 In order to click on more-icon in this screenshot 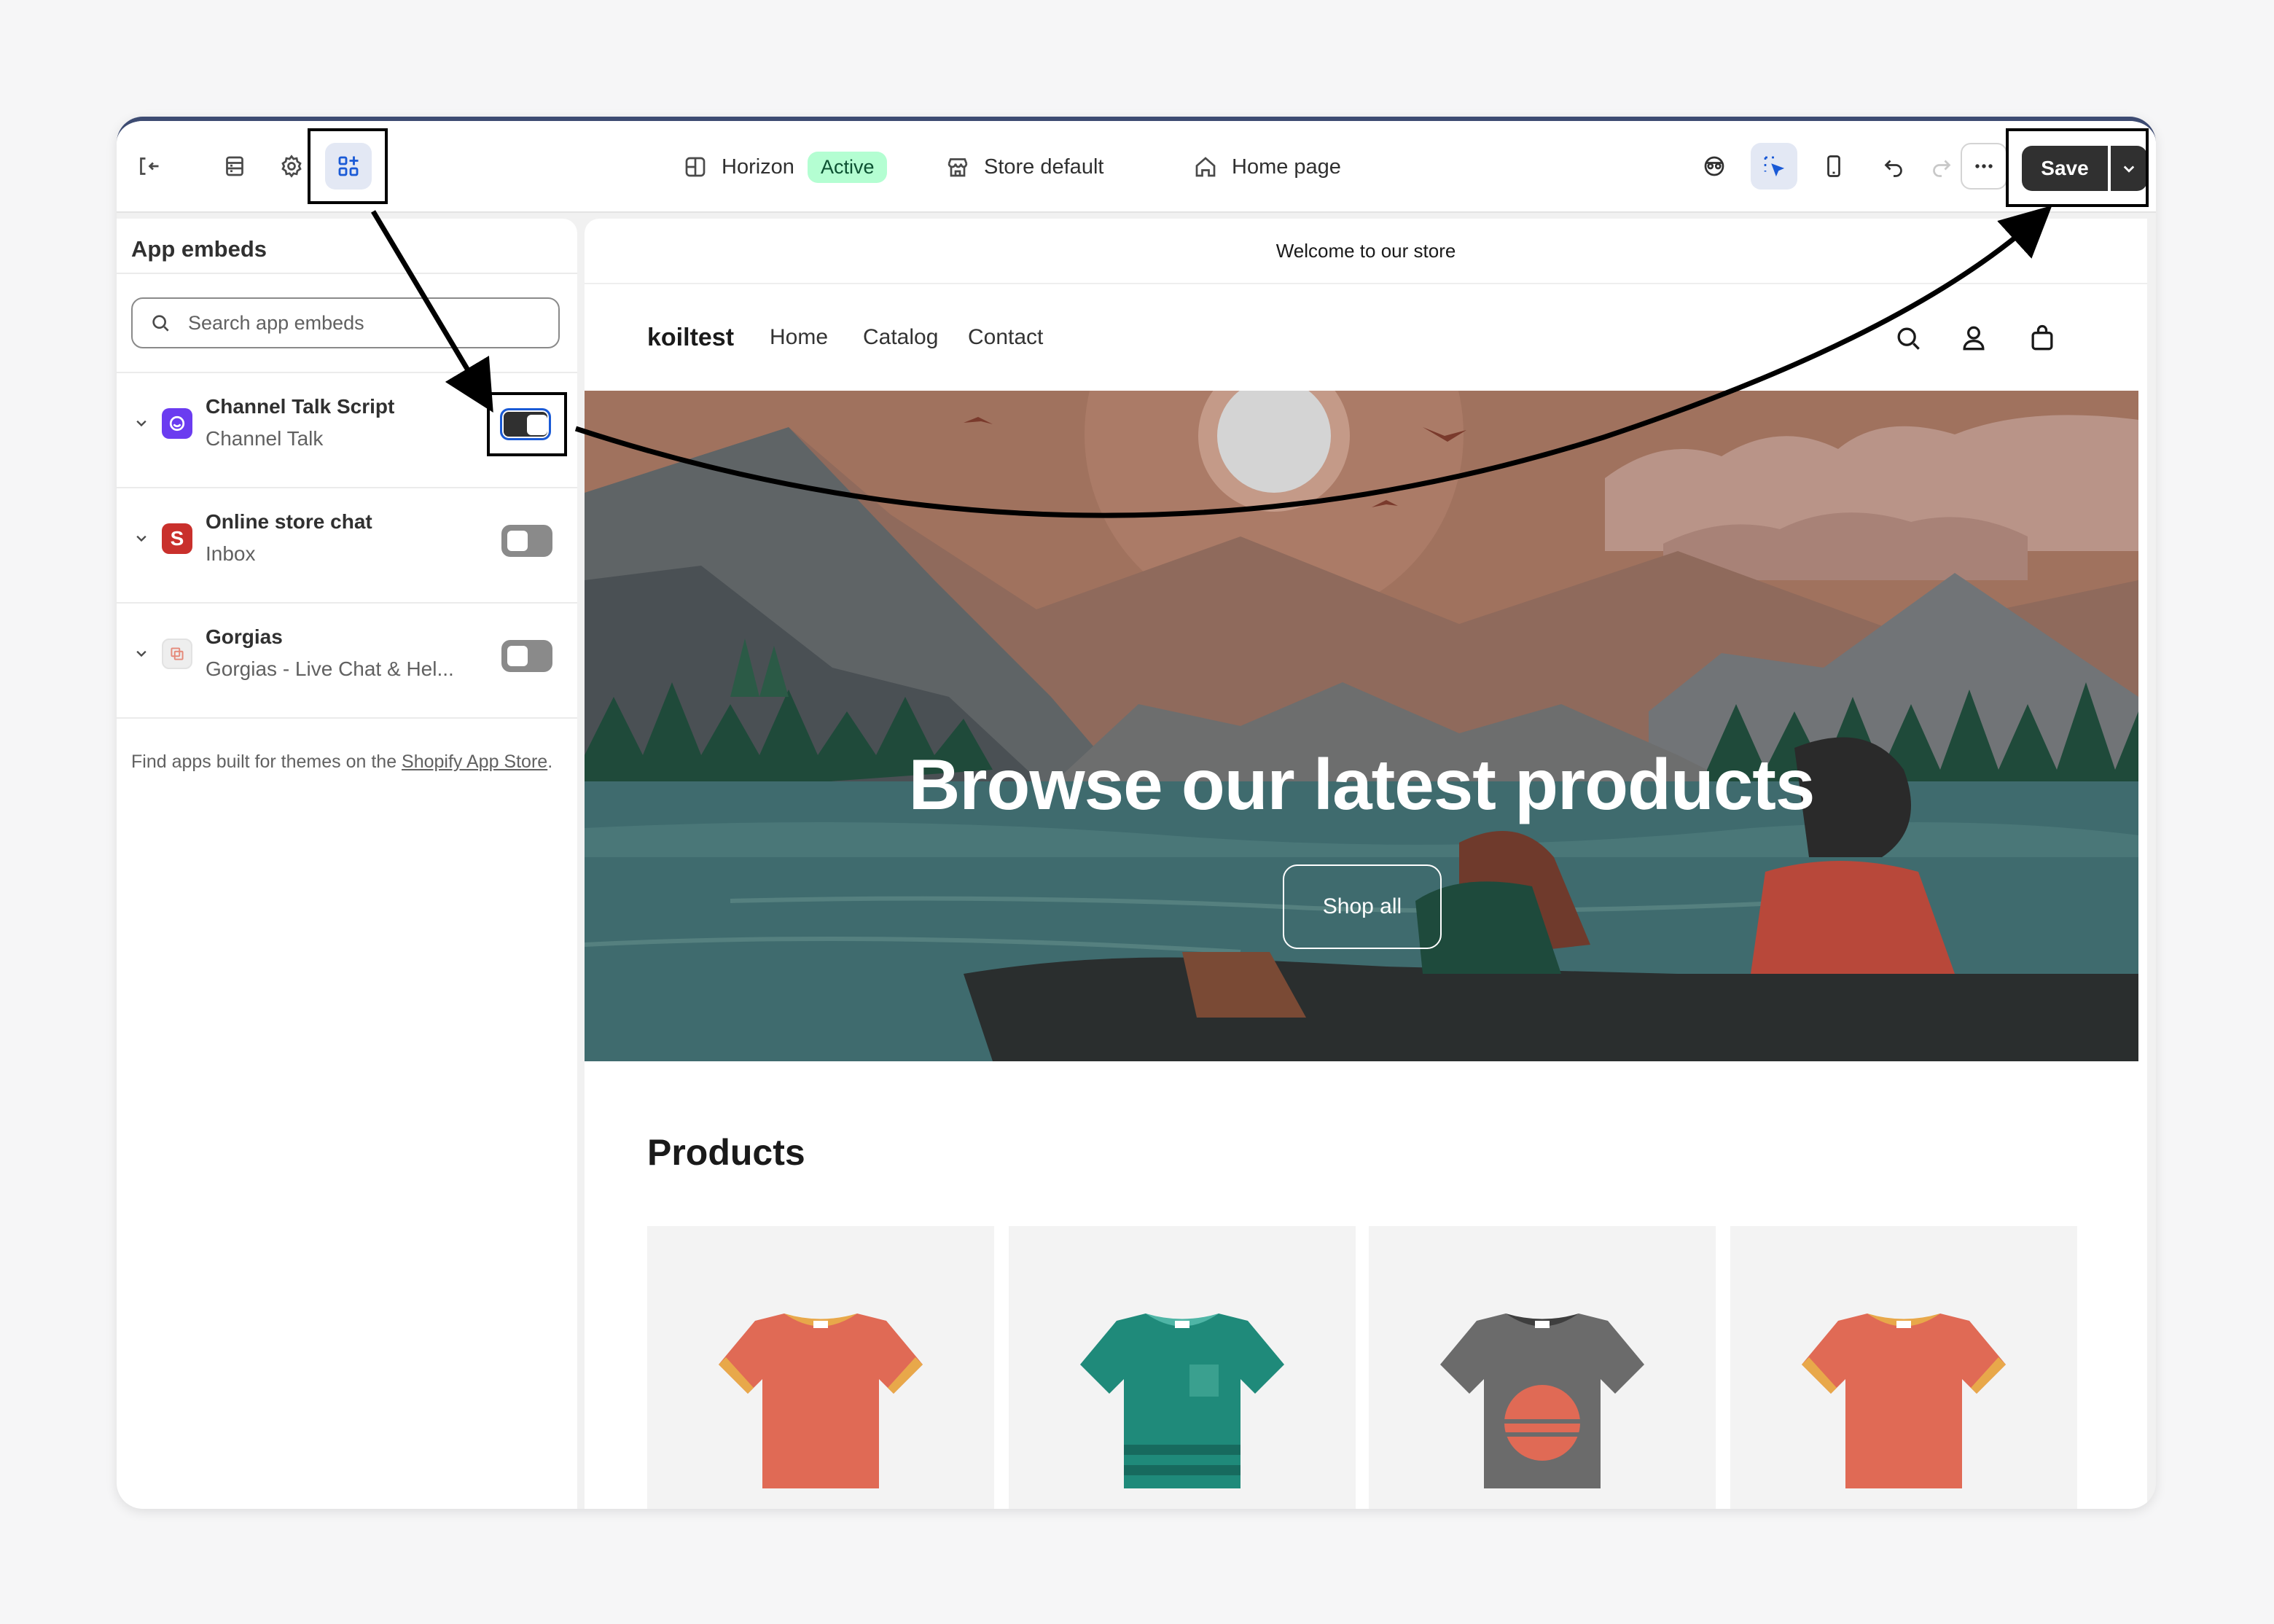, I will do `click(1984, 166)`.